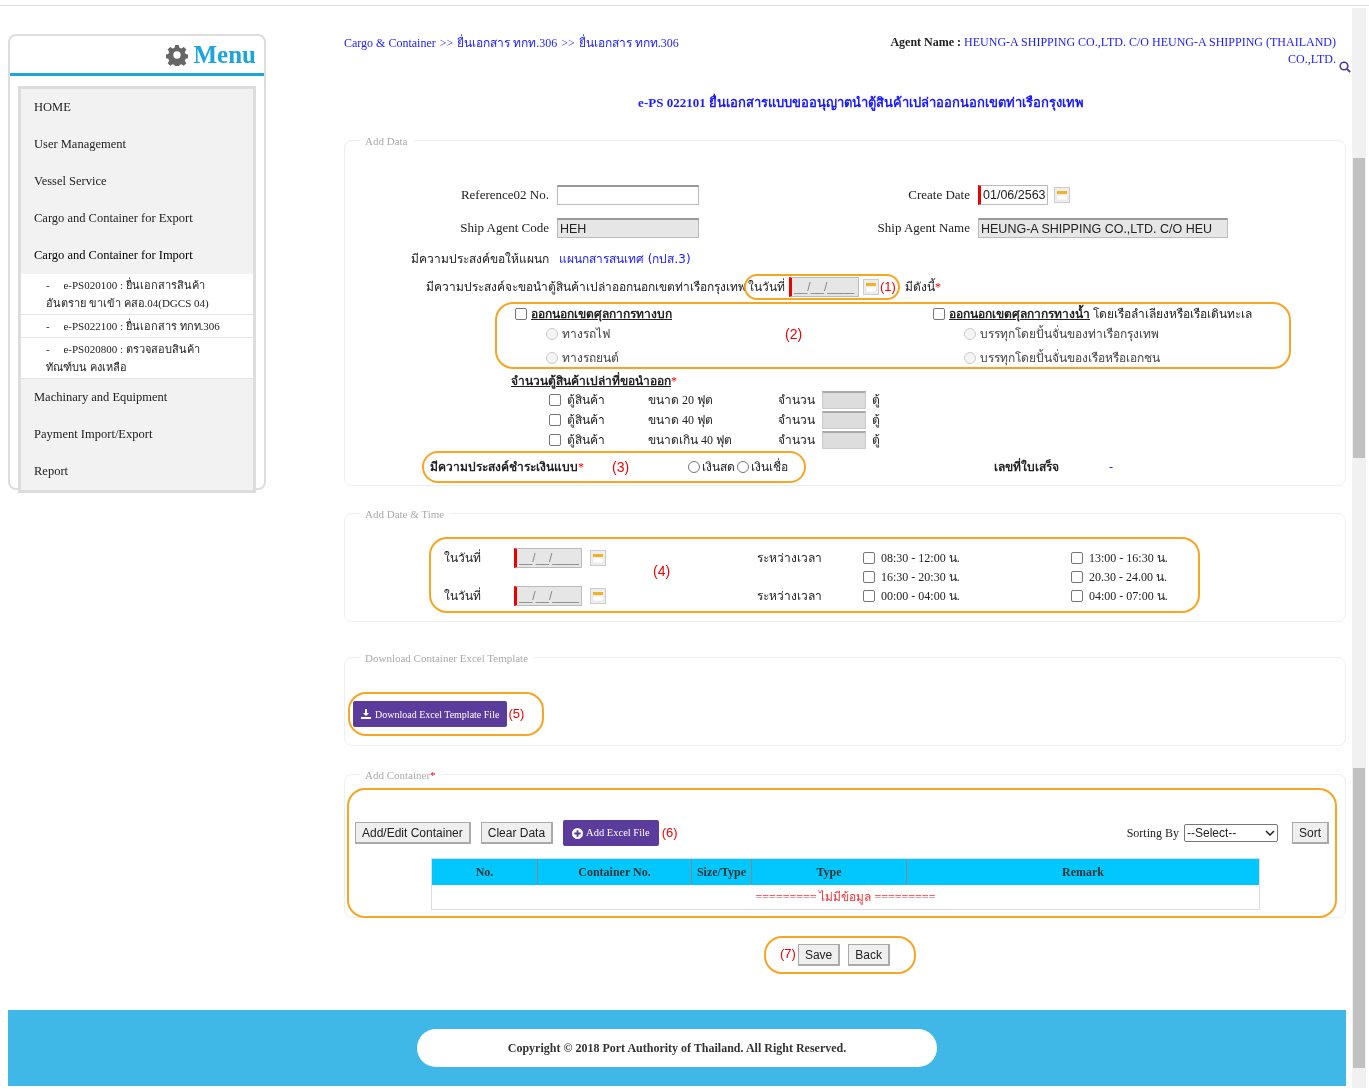 Image resolution: width=1369 pixels, height=1092 pixels. What do you see at coordinates (413, 833) in the screenshot?
I see `toolbar-button: Add/Edit Container` at bounding box center [413, 833].